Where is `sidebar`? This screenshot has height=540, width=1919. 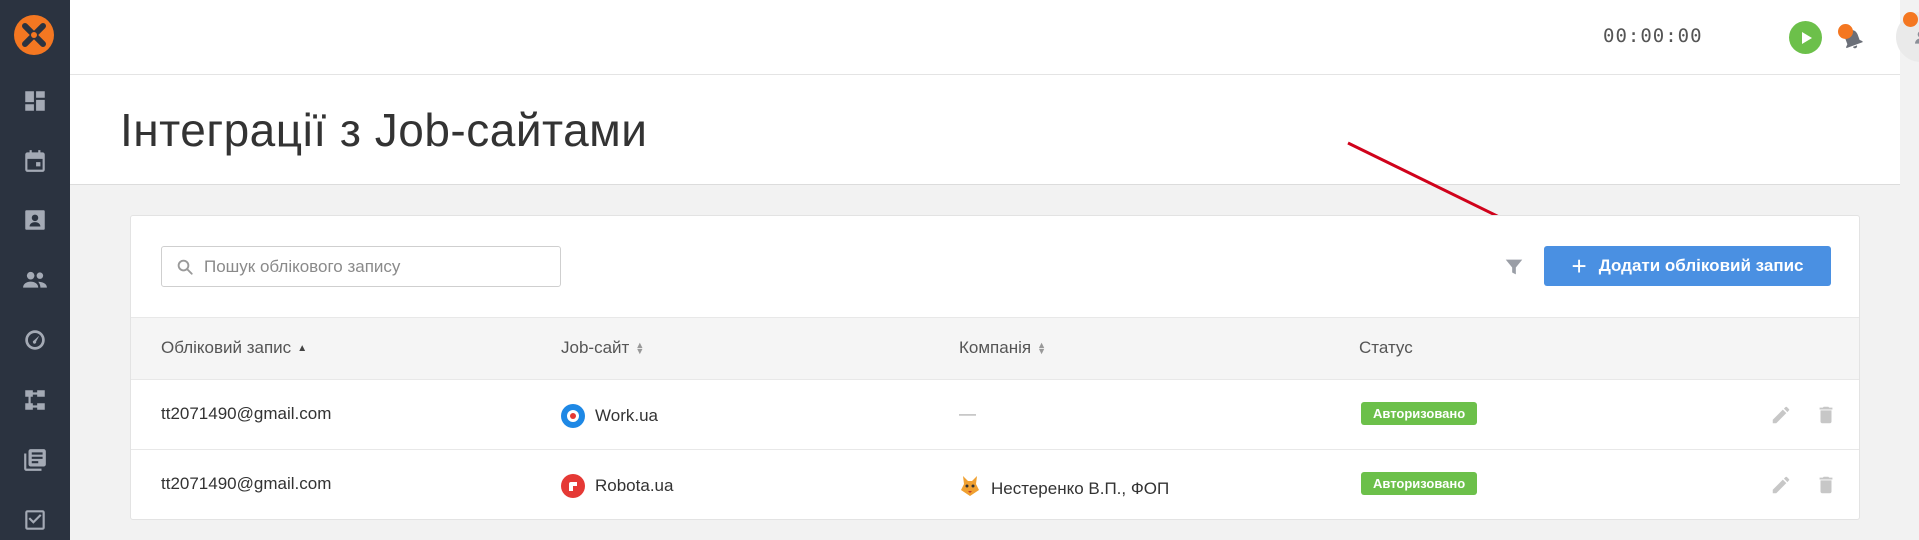 sidebar is located at coordinates (35, 270).